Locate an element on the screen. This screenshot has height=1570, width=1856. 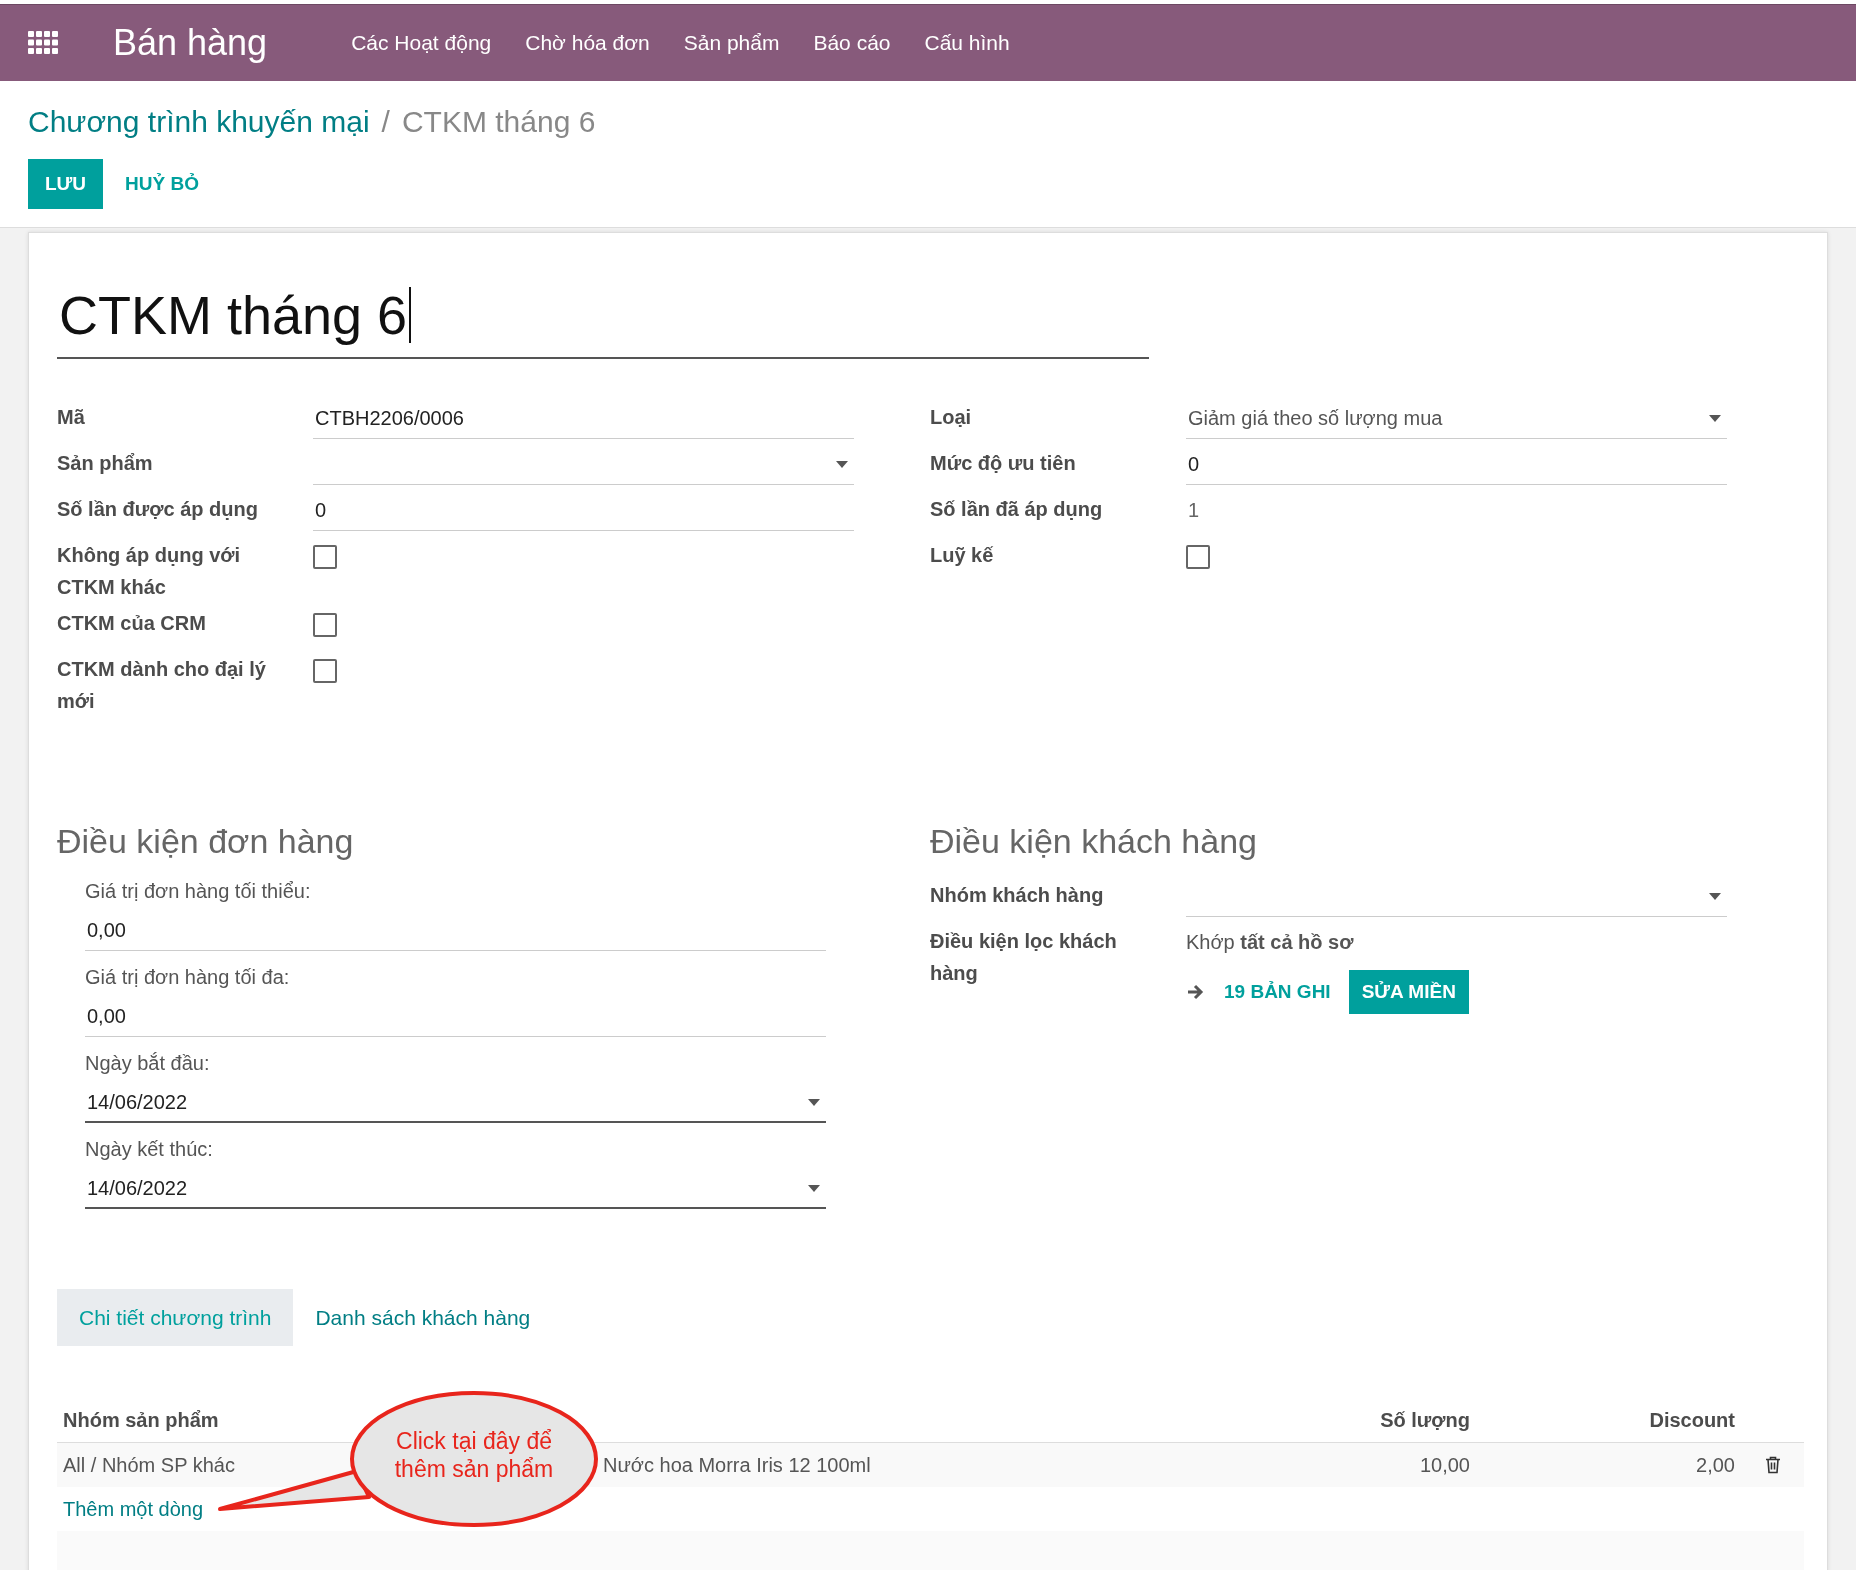
field-label: Mã is located at coordinates (71, 417).